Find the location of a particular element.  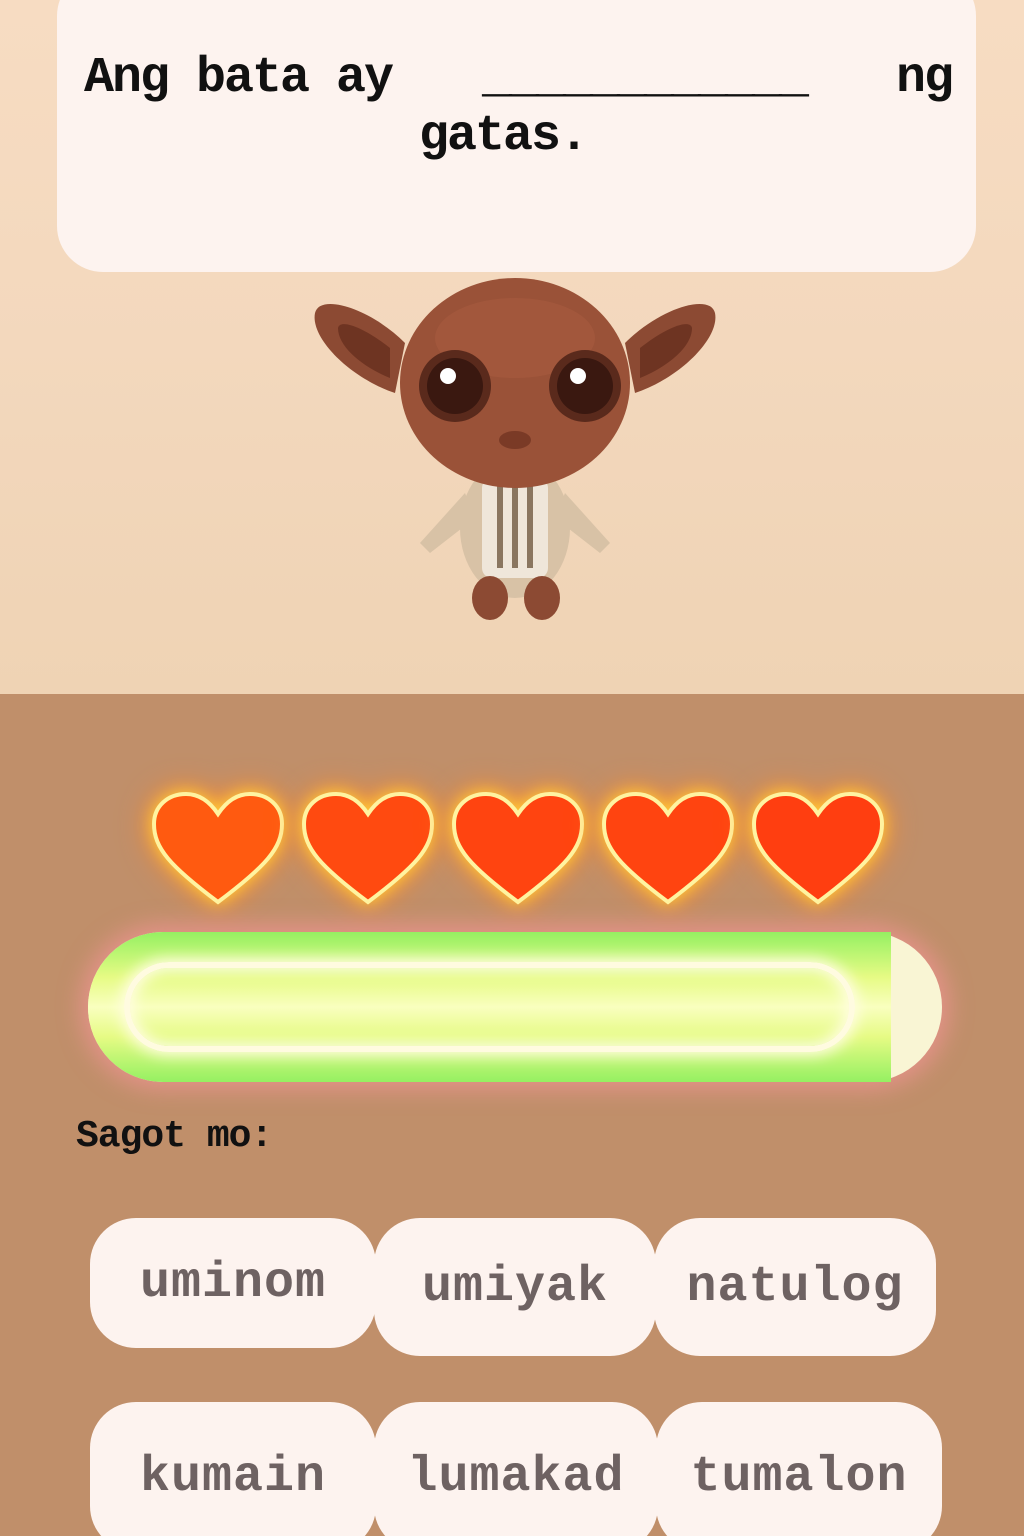

choice-button-lumakad: lumakad is located at coordinates (516, 1469).